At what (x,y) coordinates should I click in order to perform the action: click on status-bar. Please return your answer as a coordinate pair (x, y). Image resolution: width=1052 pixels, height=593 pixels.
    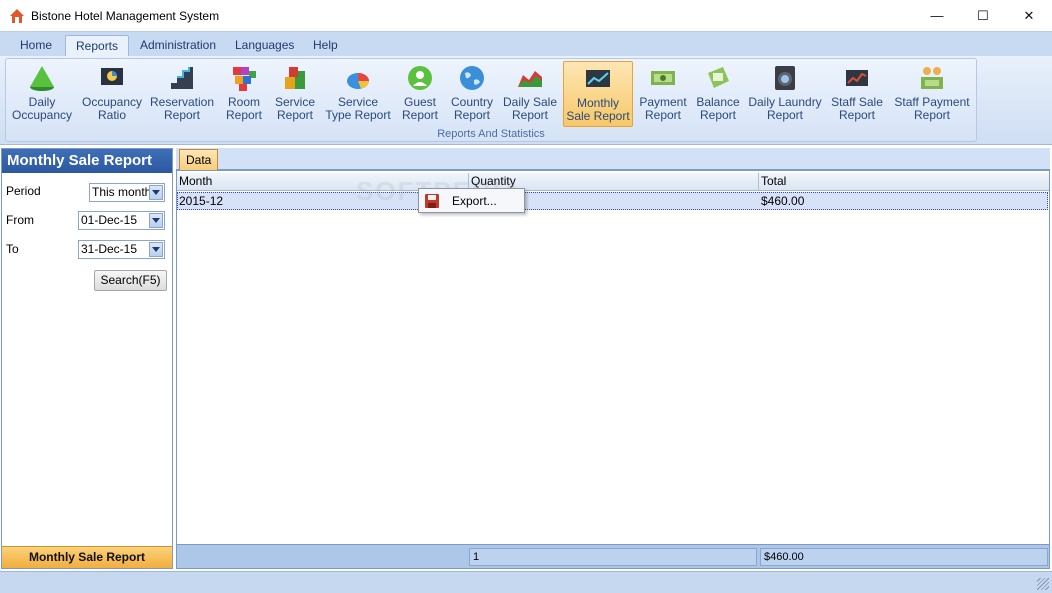
    Looking at the image, I should click on (526, 582).